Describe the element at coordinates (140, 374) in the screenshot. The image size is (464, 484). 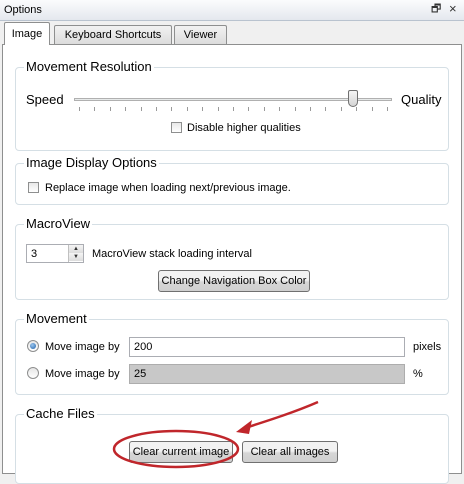
I see `move-percent-value: 25` at that location.